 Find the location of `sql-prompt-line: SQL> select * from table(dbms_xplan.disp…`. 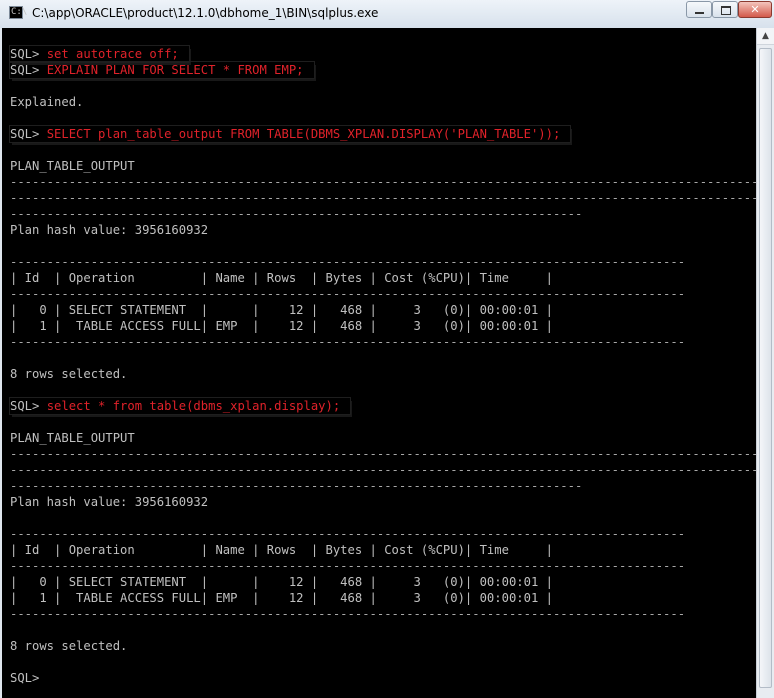

sql-prompt-line: SQL> select * from table(dbms_xplan.disp… is located at coordinates (382, 406).